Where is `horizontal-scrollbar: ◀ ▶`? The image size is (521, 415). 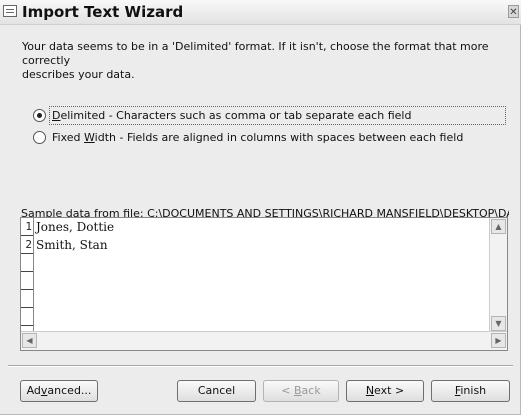 horizontal-scrollbar: ◀ ▶ is located at coordinates (264, 340).